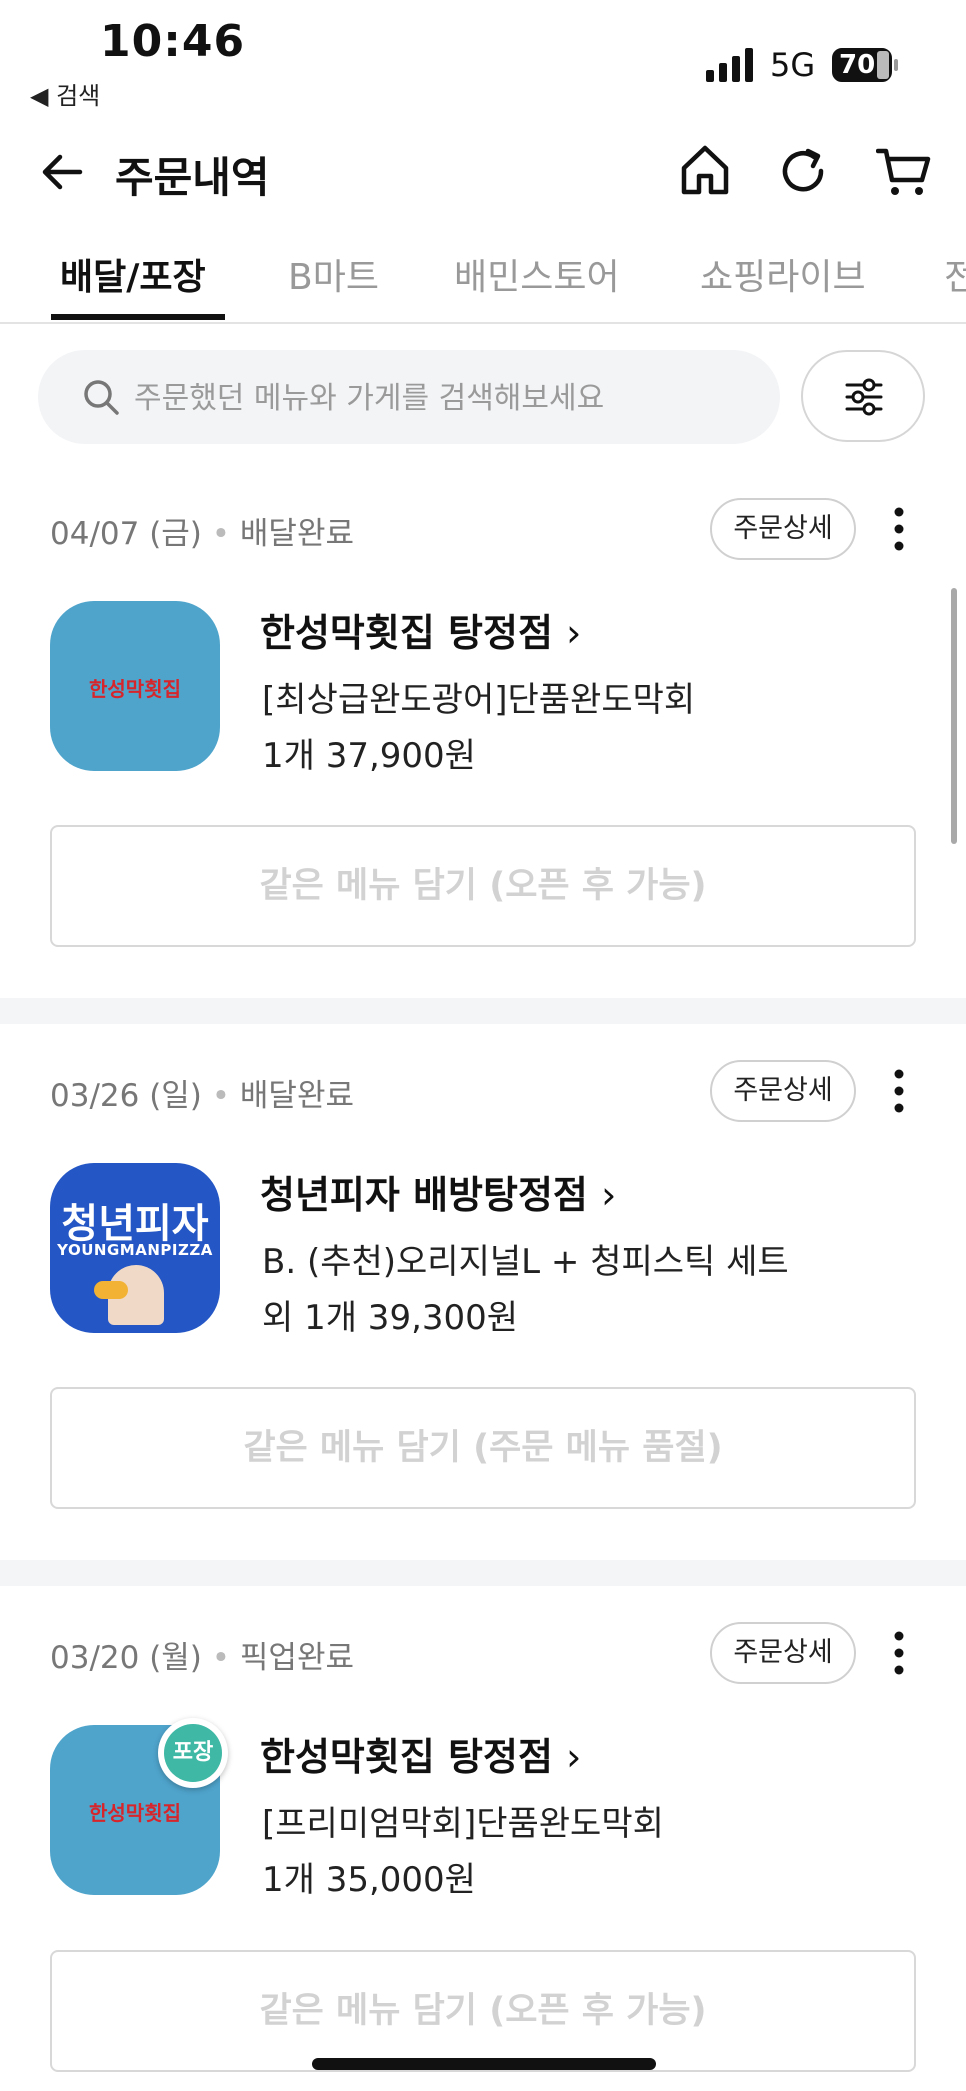 The width and height of the screenshot is (966, 2091). I want to click on store-name: 청년피자 배방탕정점, so click(424, 1195).